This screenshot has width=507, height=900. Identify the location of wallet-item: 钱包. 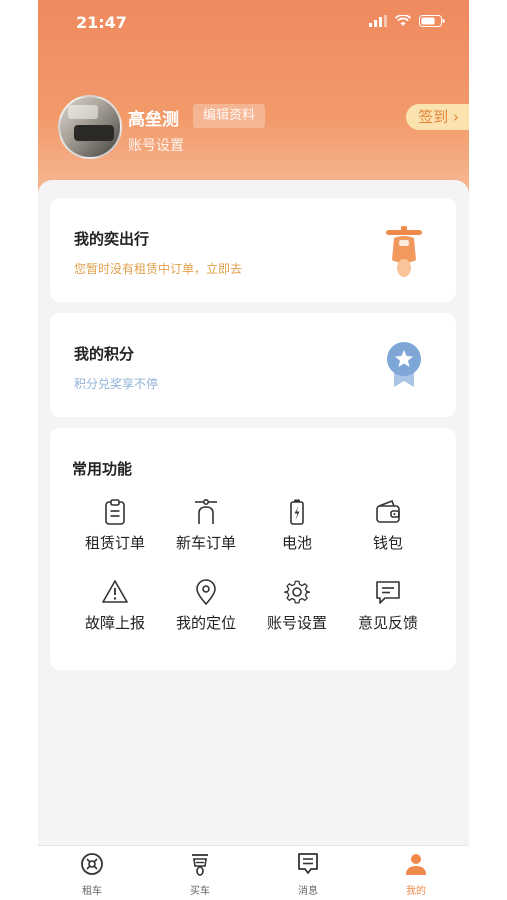
(388, 525).